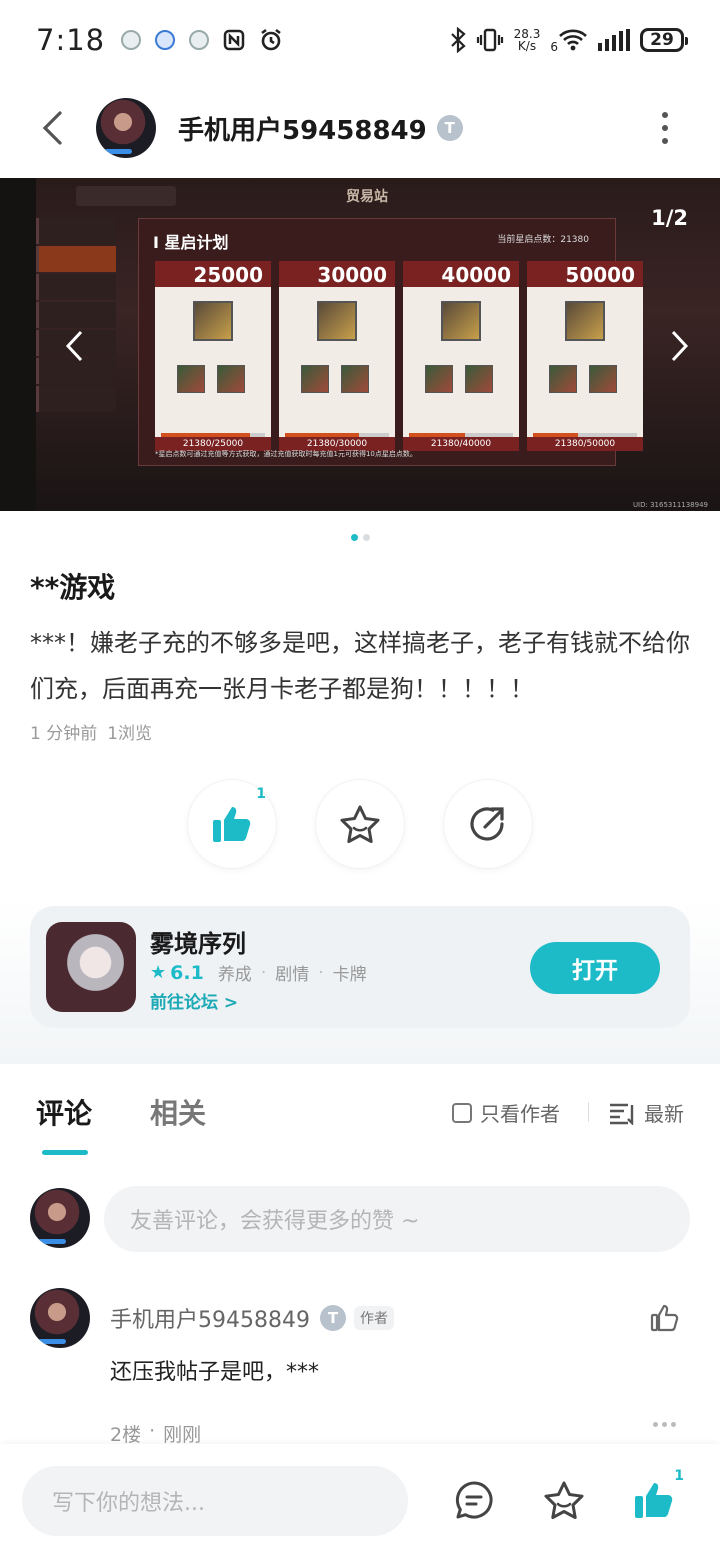 The image size is (720, 1554). What do you see at coordinates (130, 734) in the screenshot?
I see `post-views: 1浏览` at bounding box center [130, 734].